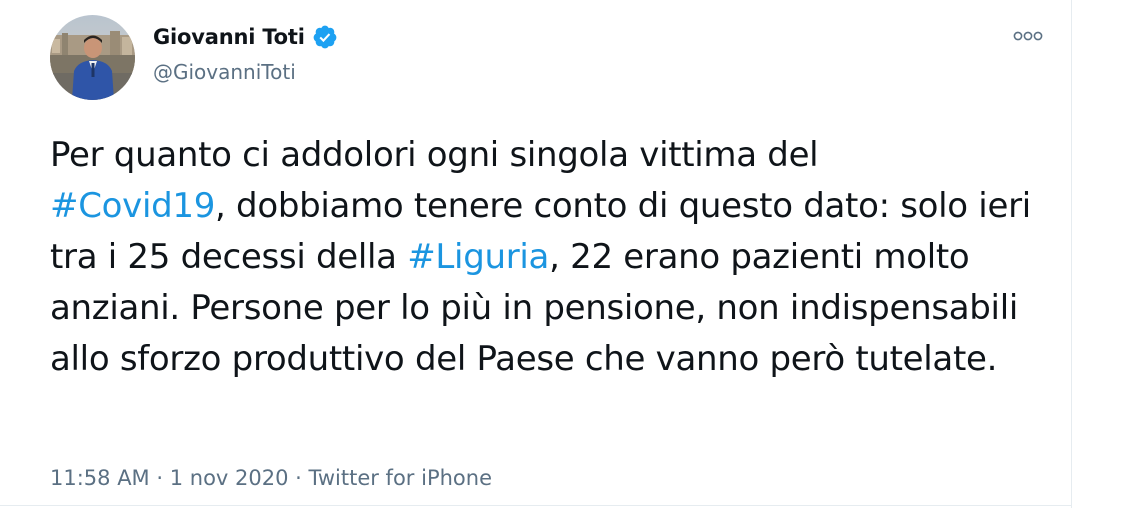 The image size is (1147, 508). I want to click on avatar-photo, so click(92, 57).